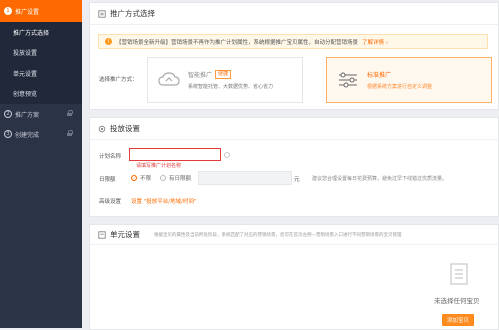 The height and width of the screenshot is (330, 499). What do you see at coordinates (118, 80) in the screenshot?
I see `mode-label: 选择推广方式：` at bounding box center [118, 80].